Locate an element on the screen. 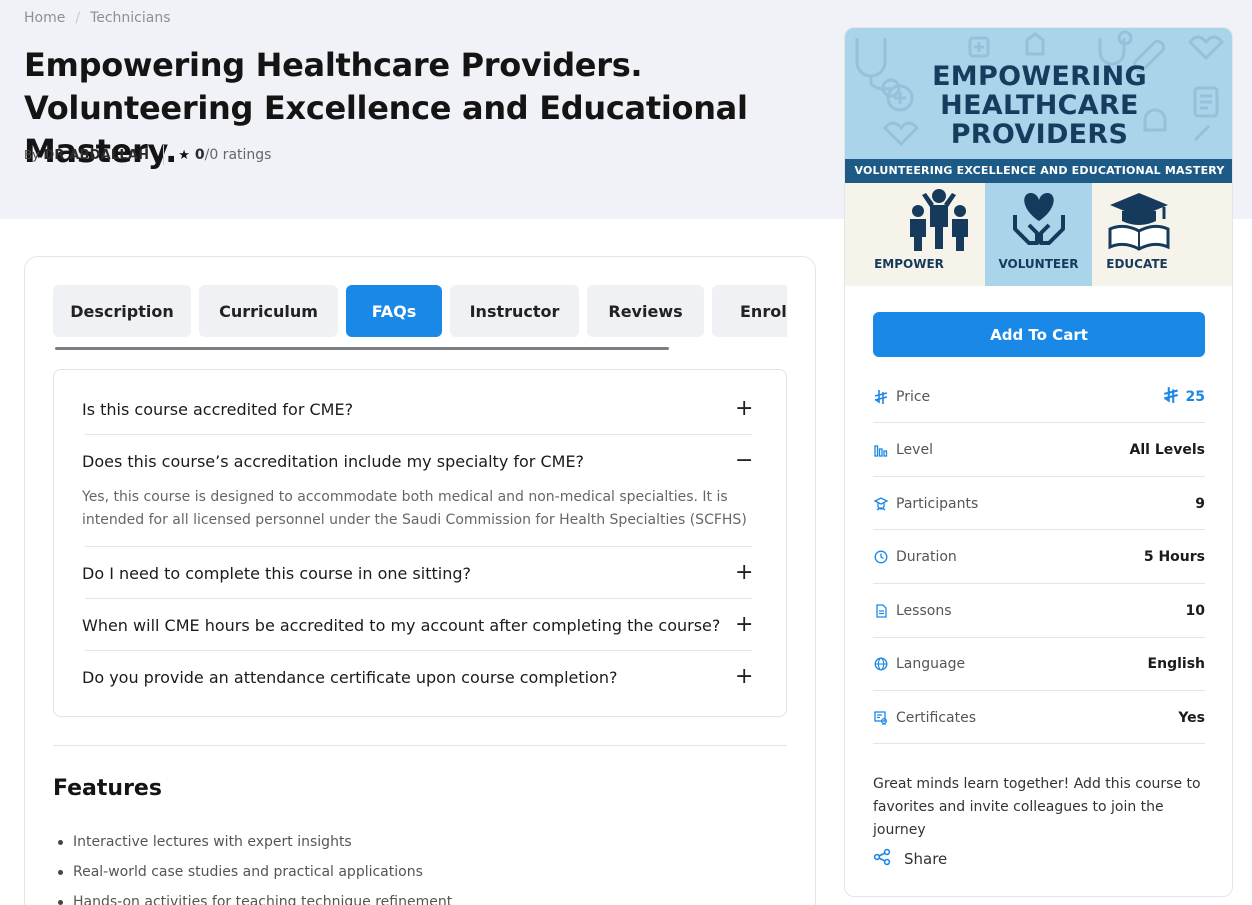  share-label: Share is located at coordinates (926, 859).